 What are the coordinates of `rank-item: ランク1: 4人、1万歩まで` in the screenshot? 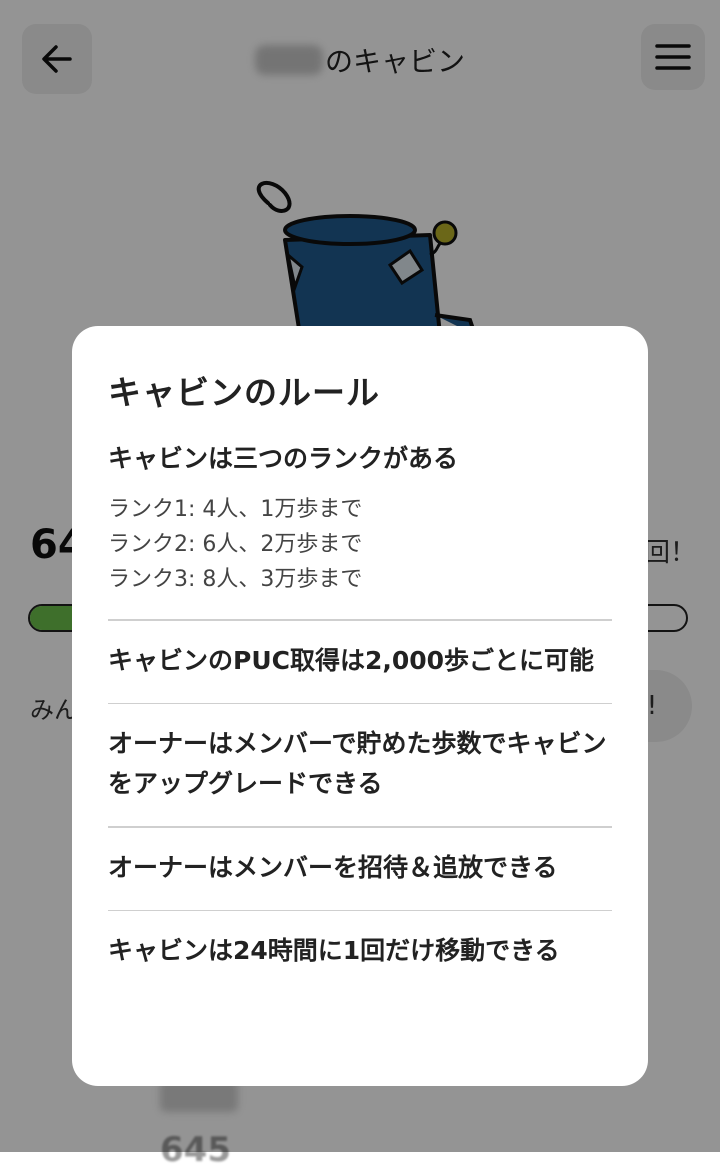 It's located at (235, 509).